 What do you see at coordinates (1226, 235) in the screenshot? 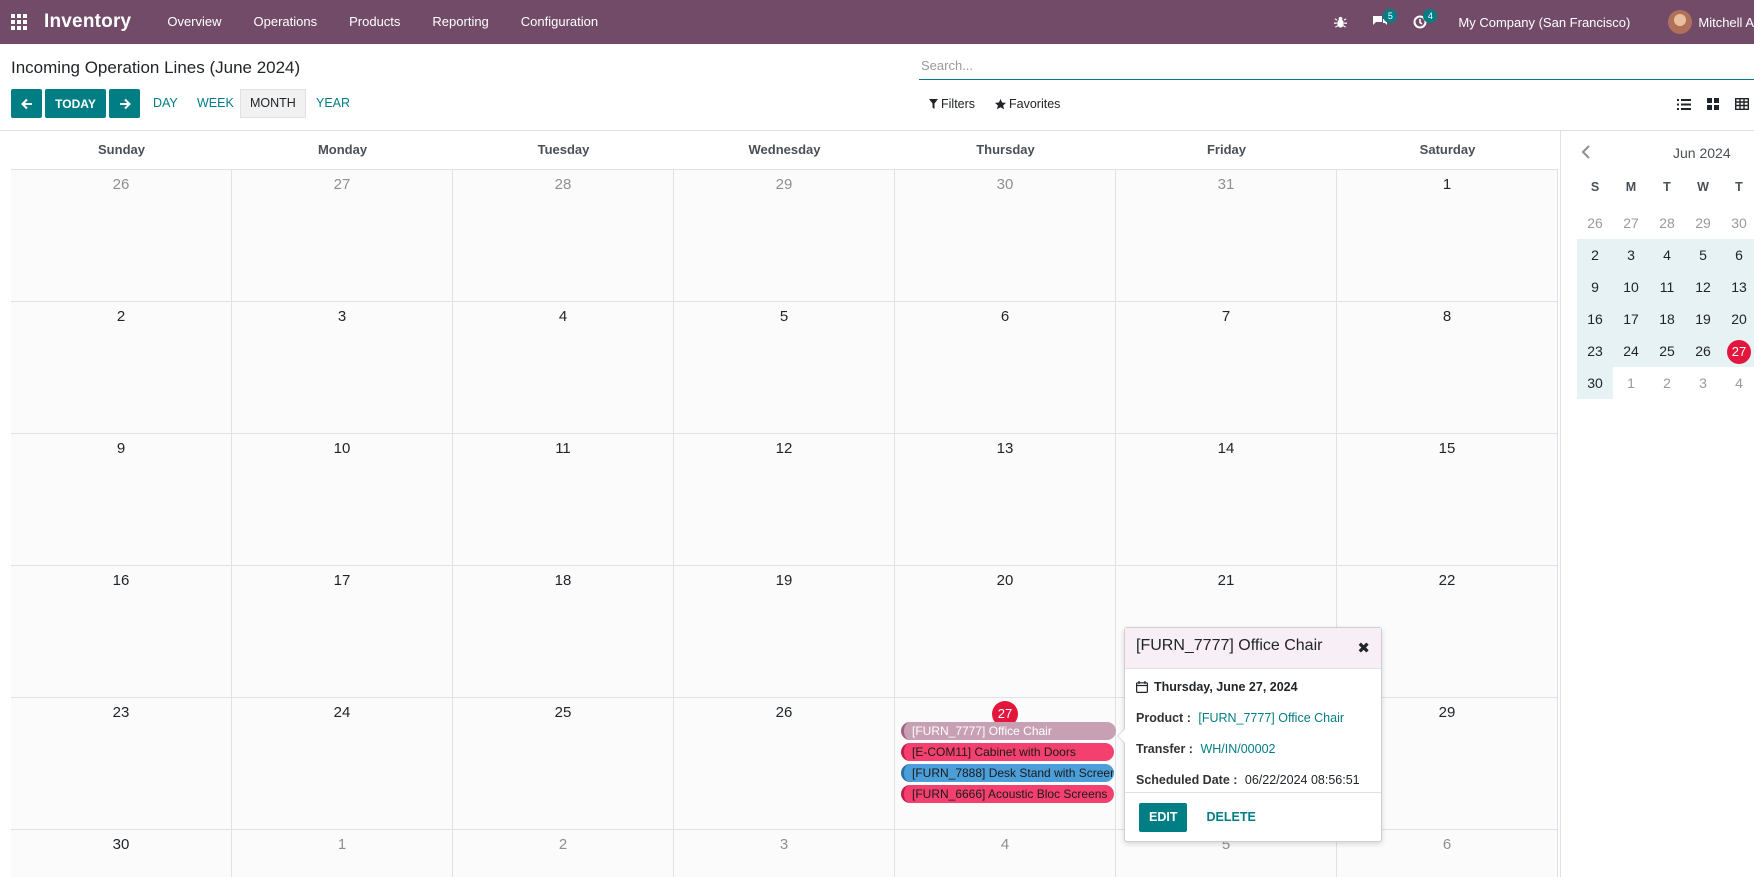
I see `calendar-day-cell: 31` at bounding box center [1226, 235].